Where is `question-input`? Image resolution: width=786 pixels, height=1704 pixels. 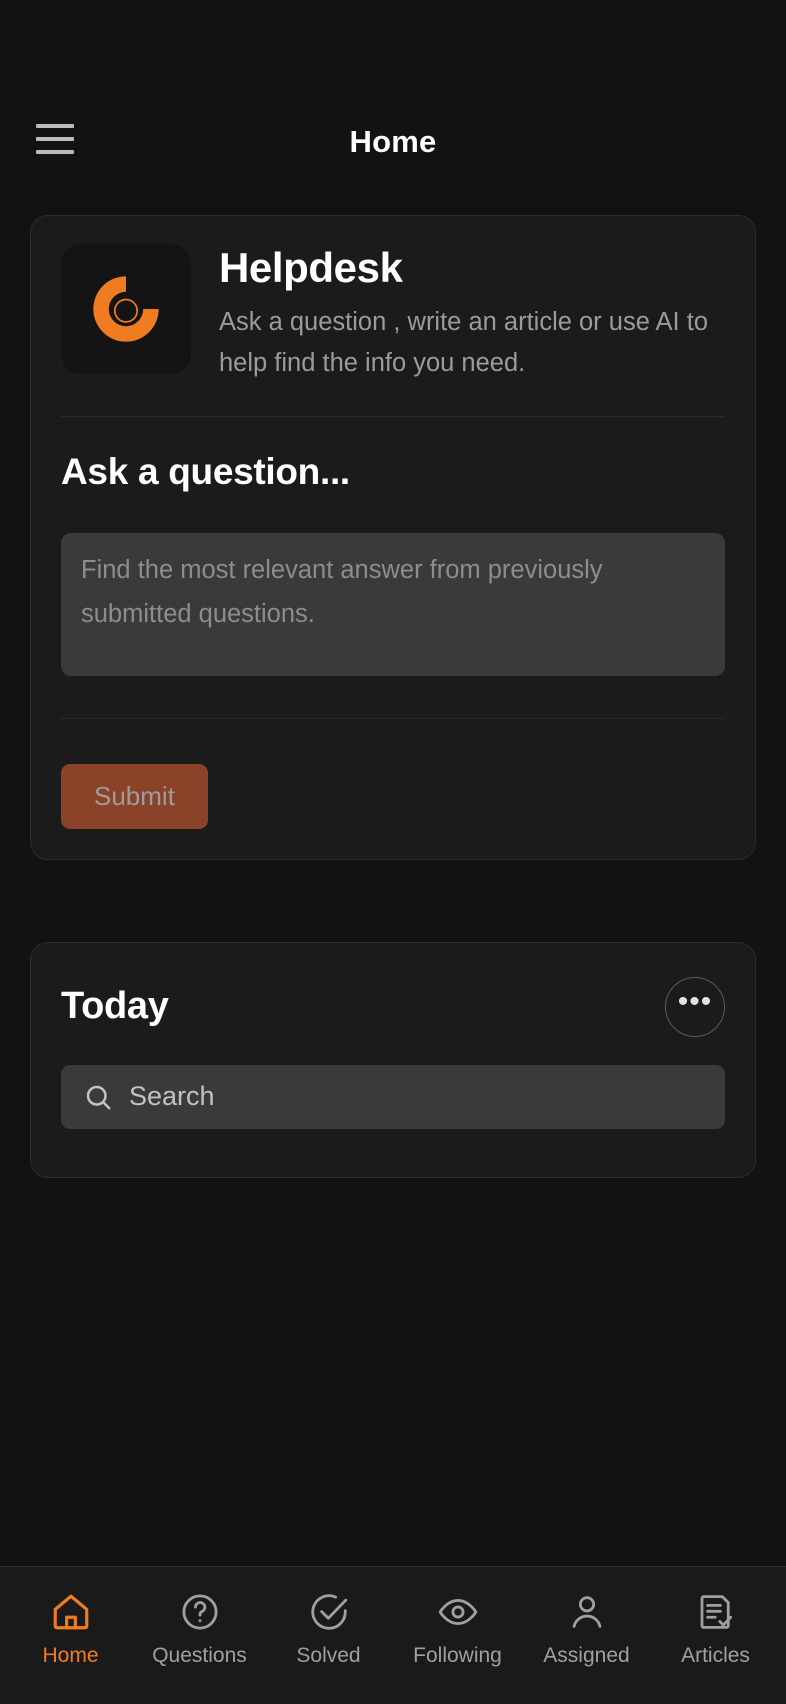
question-input is located at coordinates (393, 604).